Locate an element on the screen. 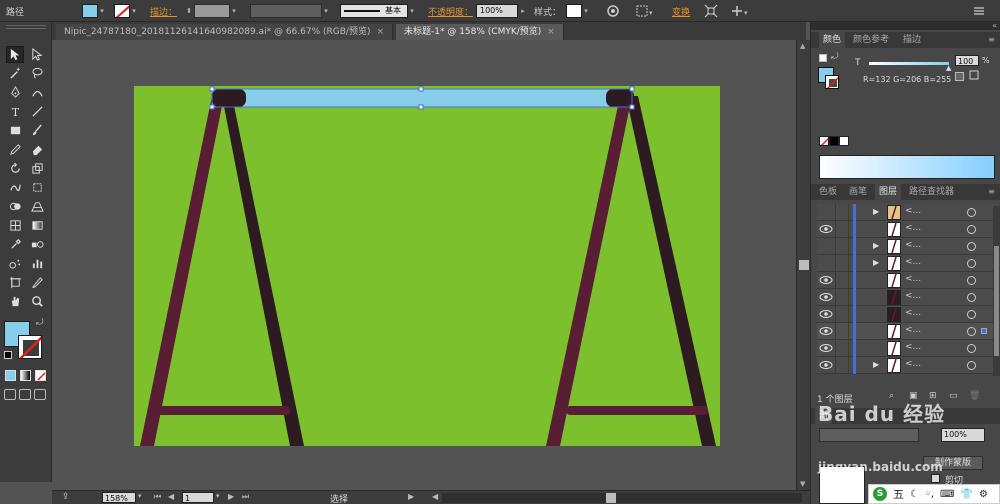 The height and width of the screenshot is (504, 1000). ime-punct-icon: ◦, is located at coordinates (929, 494).